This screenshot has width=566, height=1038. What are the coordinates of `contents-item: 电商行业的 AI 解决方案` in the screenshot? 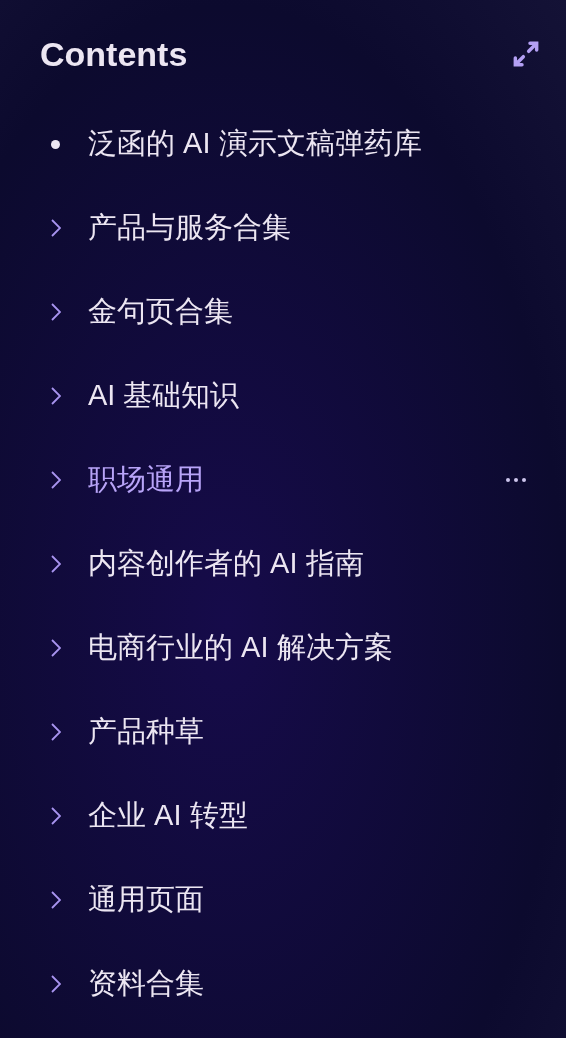 It's located at (283, 648).